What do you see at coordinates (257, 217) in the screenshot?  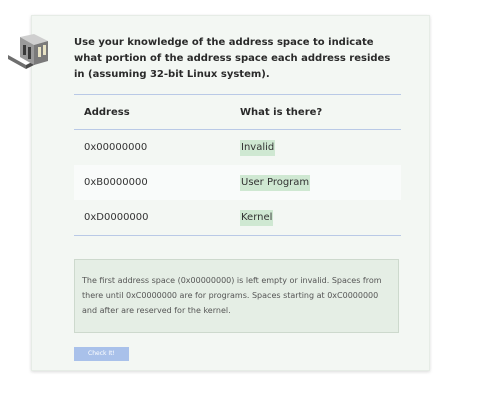 I see `answer-chip: Kernel` at bounding box center [257, 217].